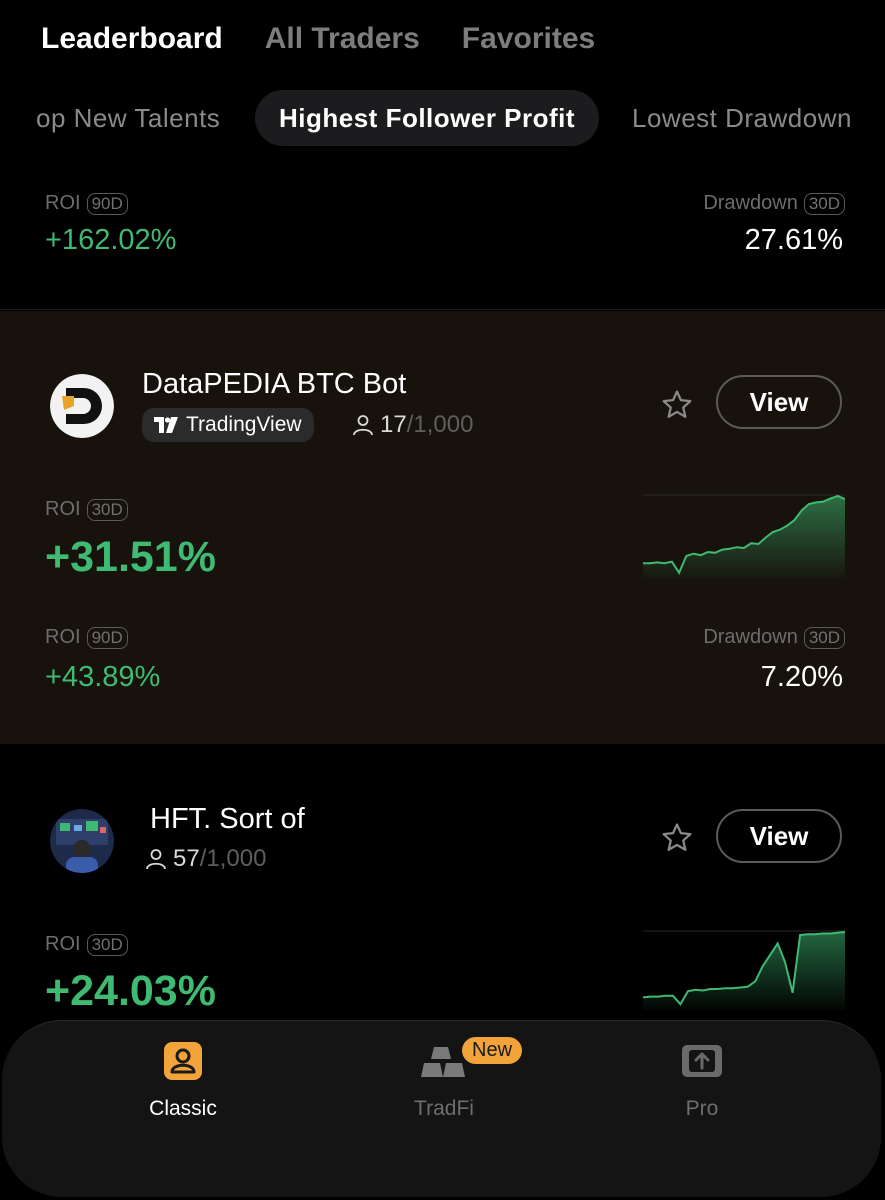 Image resolution: width=885 pixels, height=1200 pixels. What do you see at coordinates (103, 677) in the screenshot?
I see `roi-90d-value: +43.89%` at bounding box center [103, 677].